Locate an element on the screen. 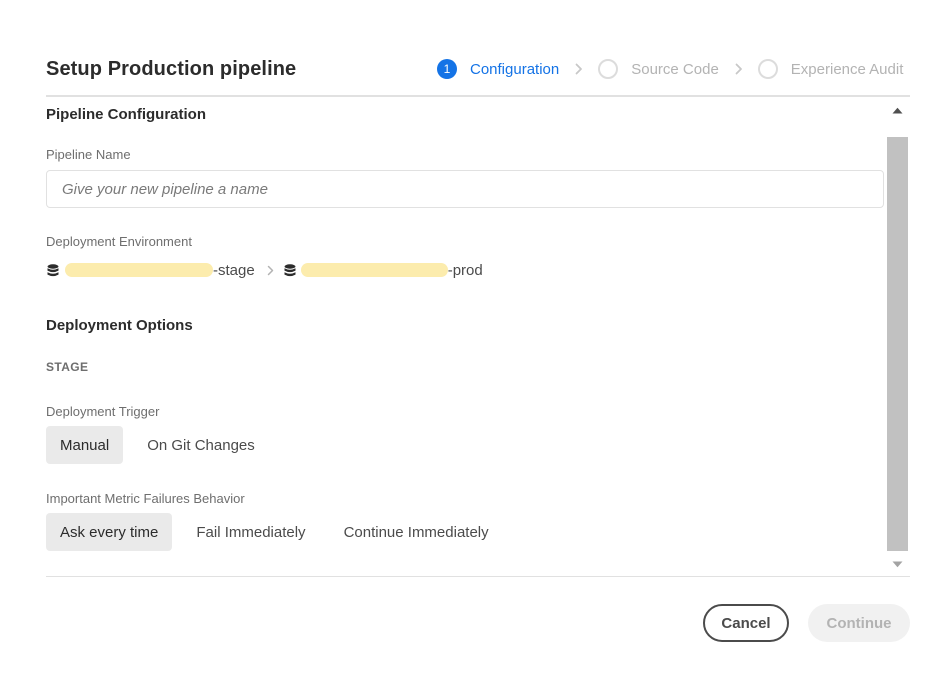 This screenshot has width=940, height=683. metric-option-continue-immediately: Continue Immediately is located at coordinates (416, 532).